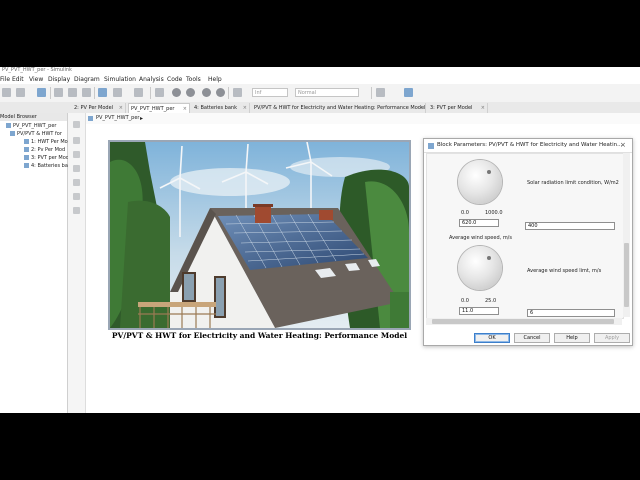 Image resolution: width=640 pixels, height=480 pixels. Describe the element at coordinates (571, 313) in the screenshot. I see `wind-limit-field: 6` at that location.